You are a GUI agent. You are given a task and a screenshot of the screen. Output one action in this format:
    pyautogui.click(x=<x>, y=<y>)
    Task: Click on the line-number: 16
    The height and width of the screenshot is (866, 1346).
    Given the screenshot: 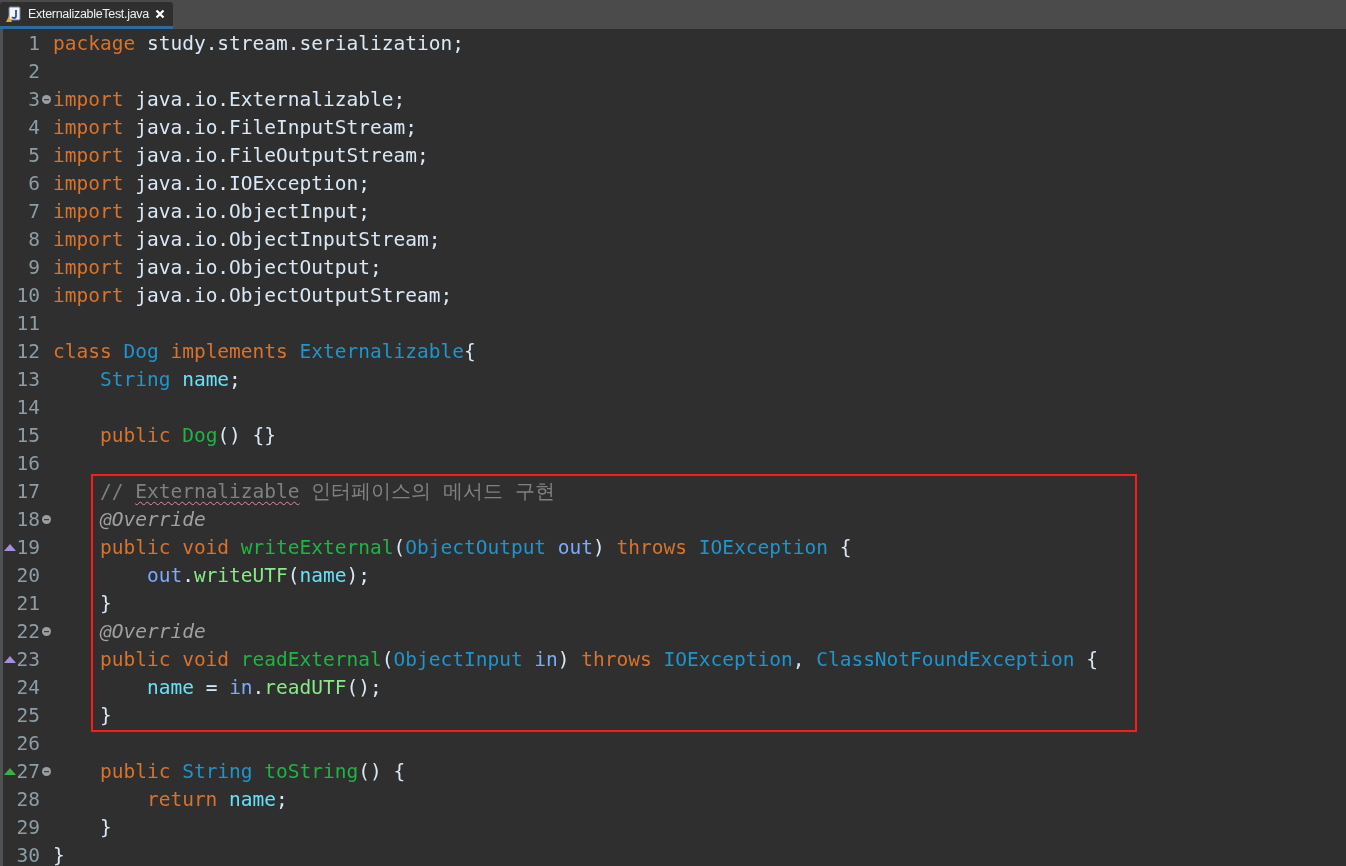 What is the action you would take?
    pyautogui.click(x=28, y=463)
    